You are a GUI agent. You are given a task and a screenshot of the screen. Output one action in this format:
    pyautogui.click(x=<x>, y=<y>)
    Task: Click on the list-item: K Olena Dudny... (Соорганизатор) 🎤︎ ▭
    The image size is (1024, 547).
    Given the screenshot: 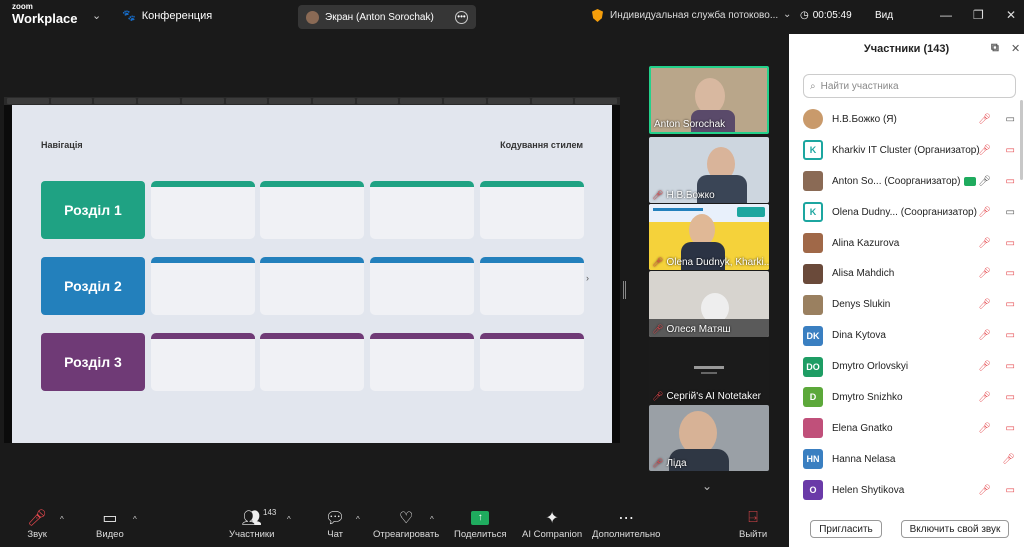 What is the action you would take?
    pyautogui.click(x=910, y=212)
    